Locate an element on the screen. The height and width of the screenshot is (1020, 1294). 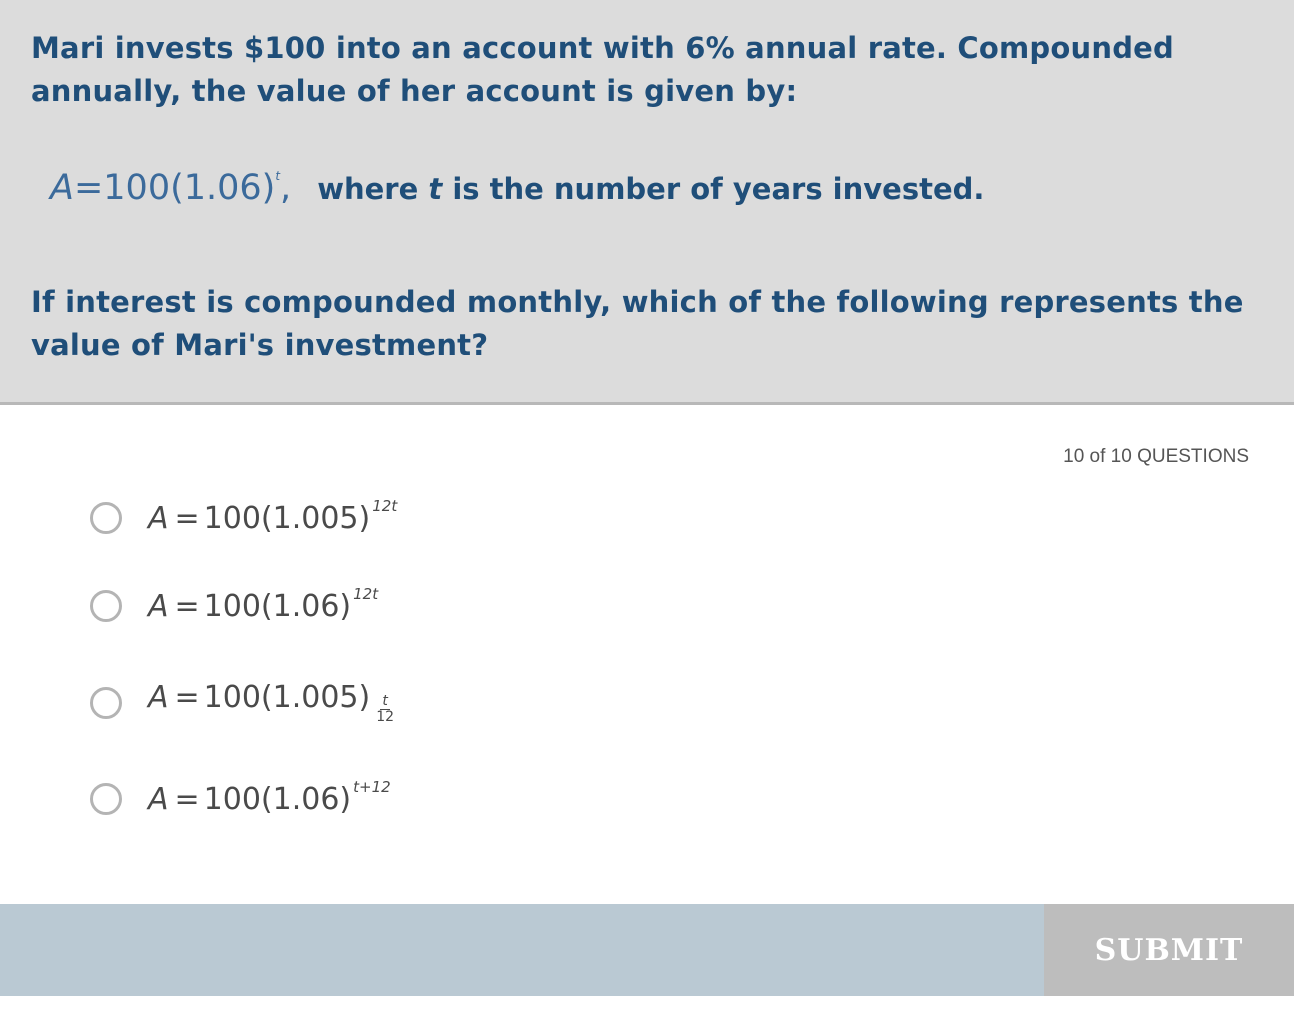
formula-explanation: where t is the number of years invested. is located at coordinates (650, 189).